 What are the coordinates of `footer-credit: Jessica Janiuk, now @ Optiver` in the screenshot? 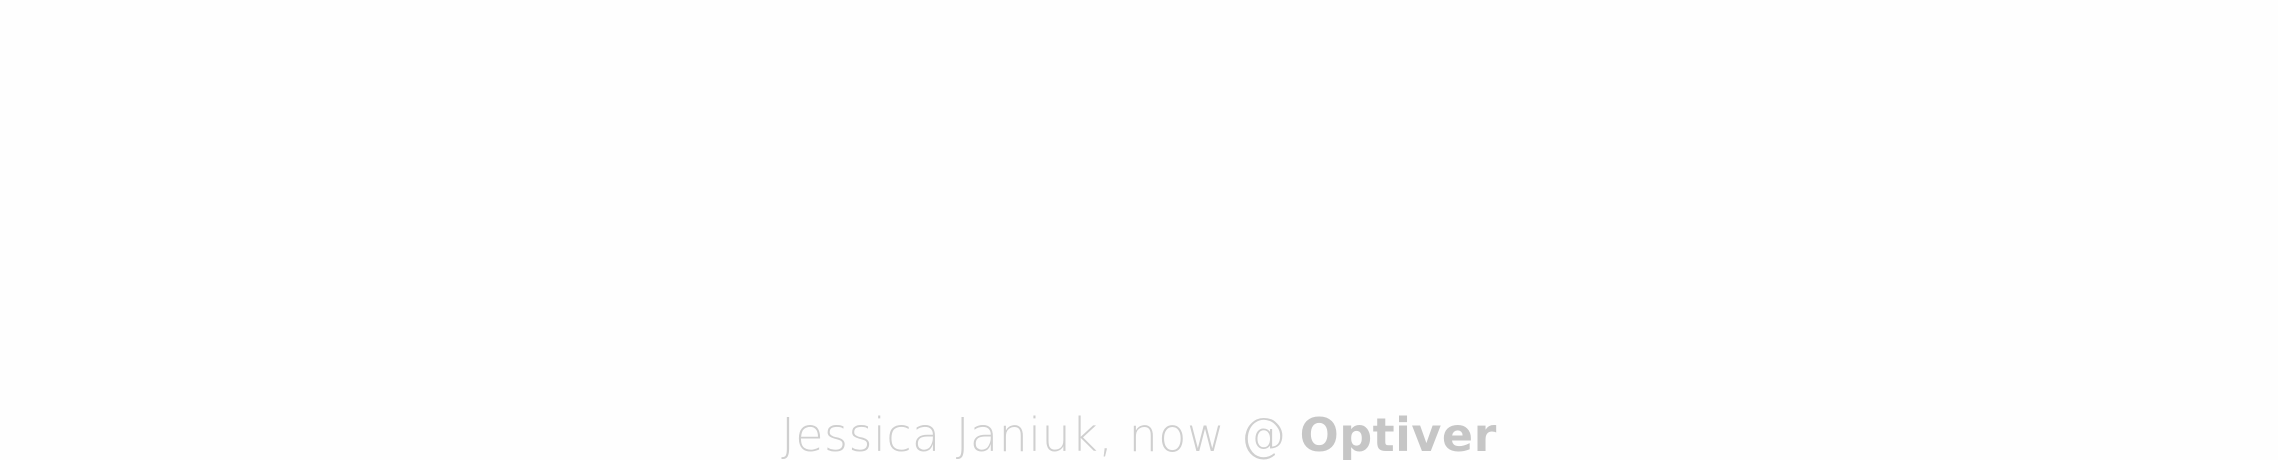 It's located at (1139, 427).